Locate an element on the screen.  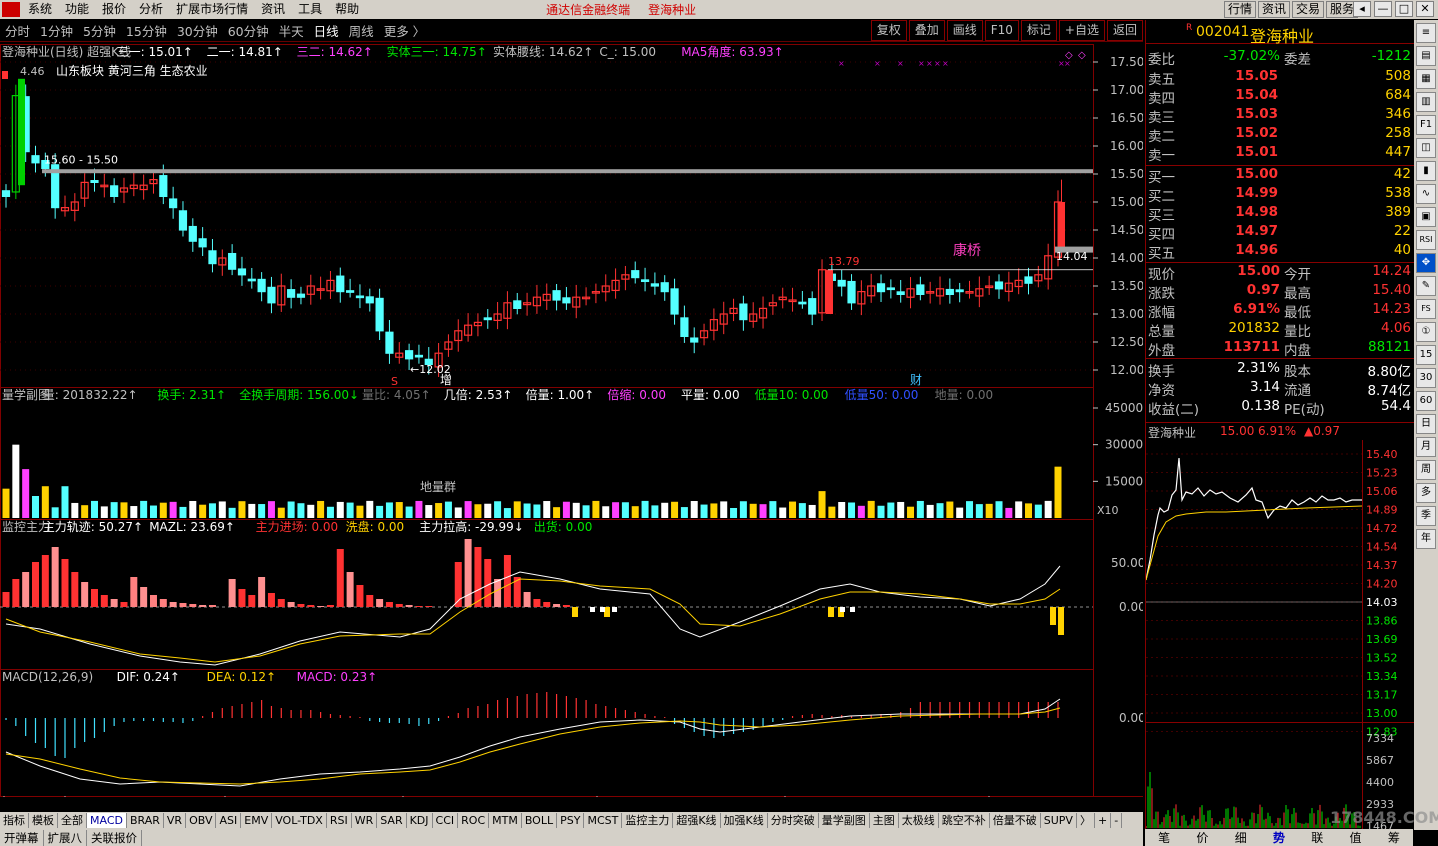
bid-row: 买一 15.00 42 is located at coordinates (1280, 176).